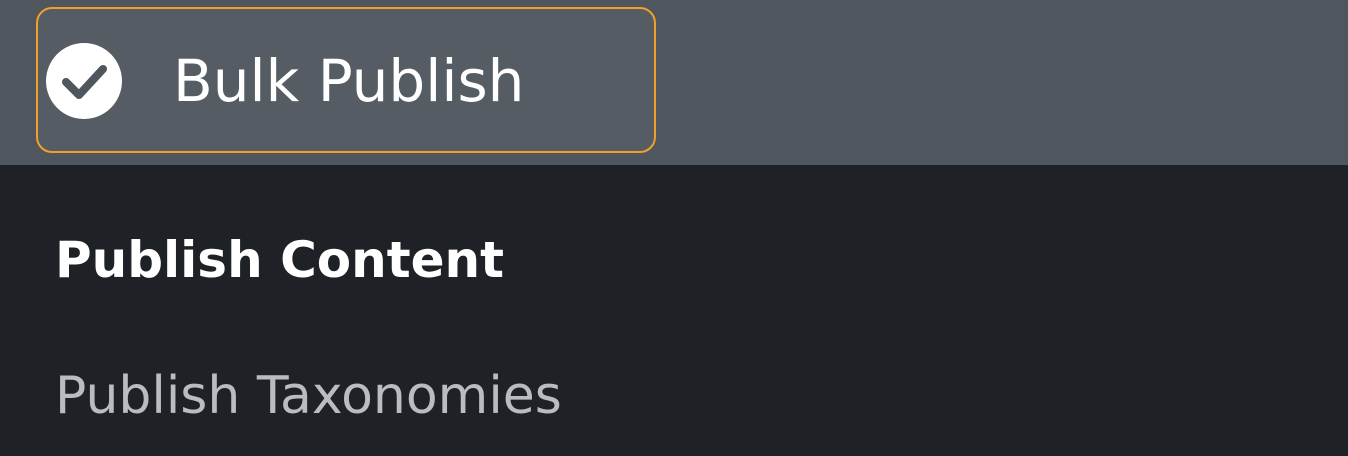 The image size is (1348, 456). Describe the element at coordinates (308, 396) in the screenshot. I see `submenu-item-publish-taxonomies: Publish Taxonomies` at that location.